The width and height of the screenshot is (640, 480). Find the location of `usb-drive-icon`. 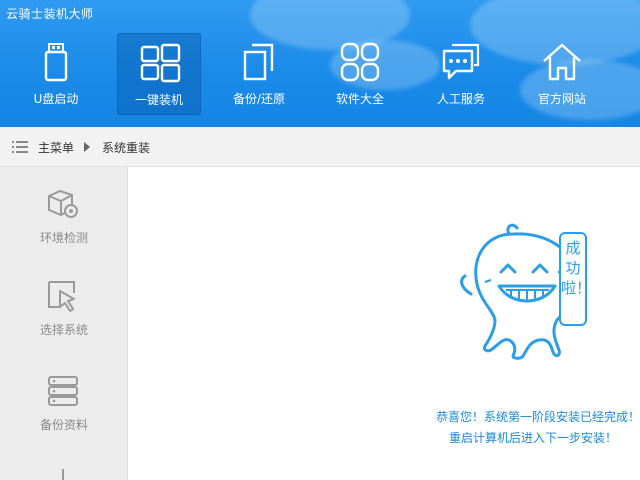

usb-drive-icon is located at coordinates (56, 62).